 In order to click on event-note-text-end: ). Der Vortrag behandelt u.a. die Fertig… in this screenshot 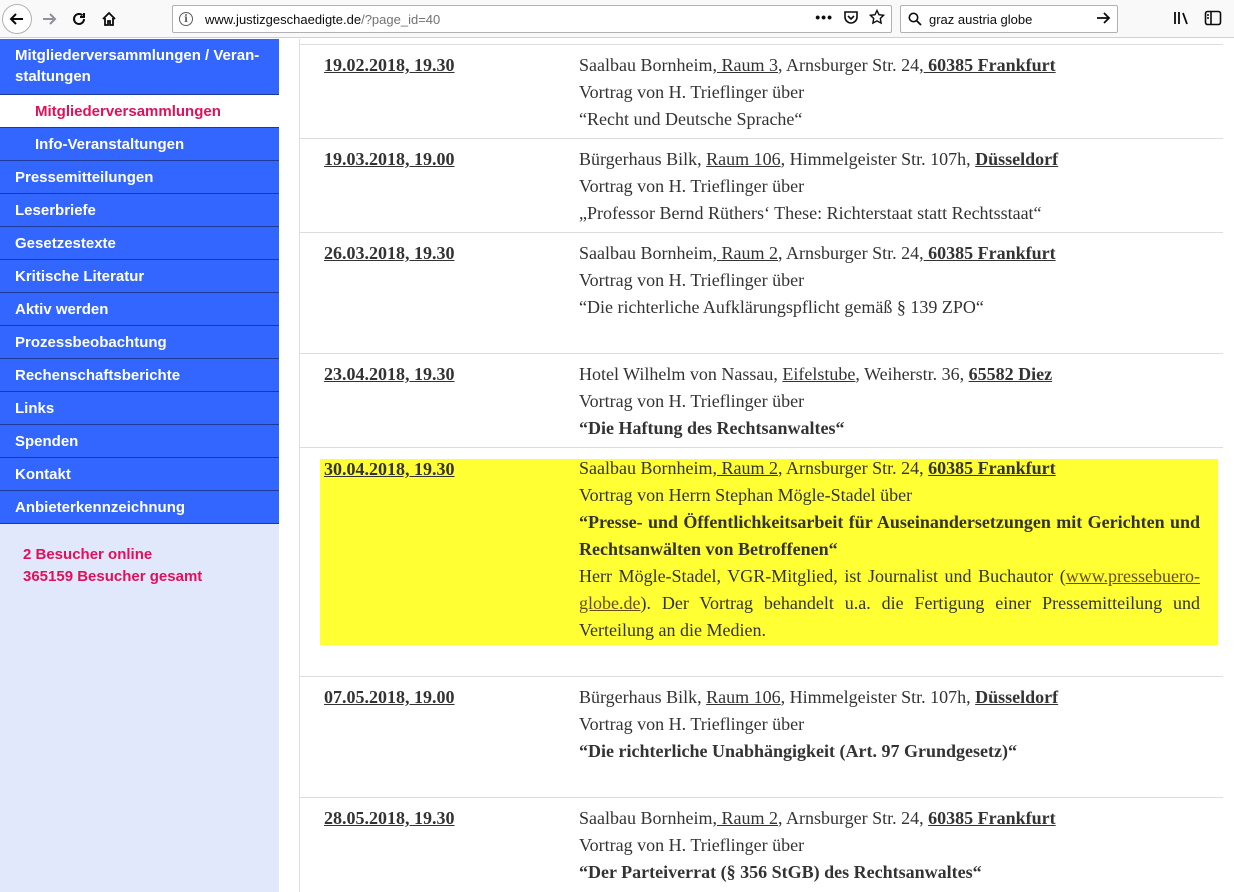, I will do `click(889, 616)`.